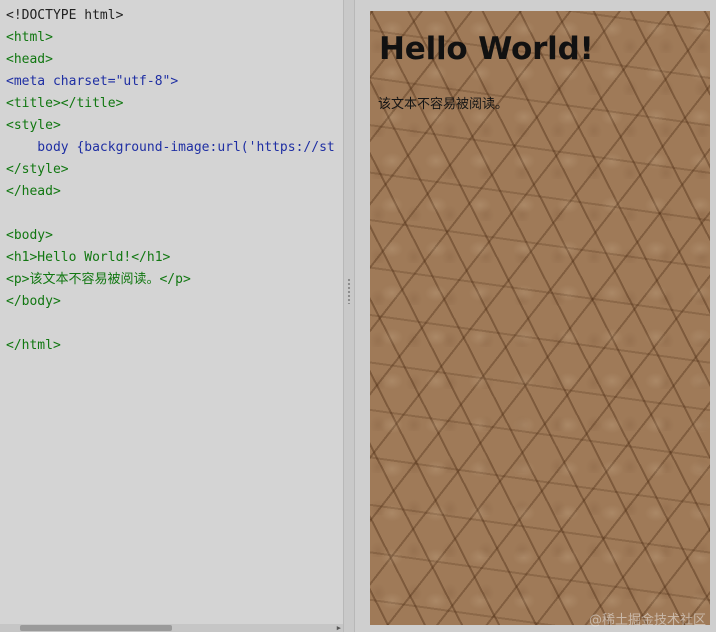 The width and height of the screenshot is (716, 632). Describe the element at coordinates (88, 257) in the screenshot. I see `code-line: <h1>Hello World!</h1>` at that location.